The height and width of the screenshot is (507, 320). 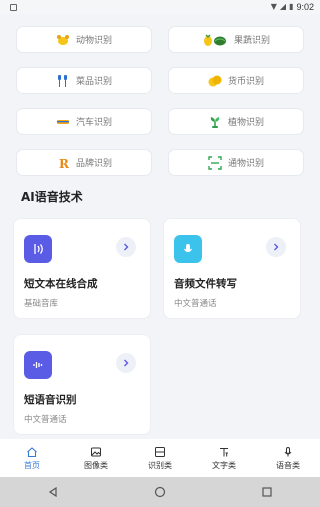 What do you see at coordinates (288, 465) in the screenshot?
I see `tab-label: 语音类` at bounding box center [288, 465].